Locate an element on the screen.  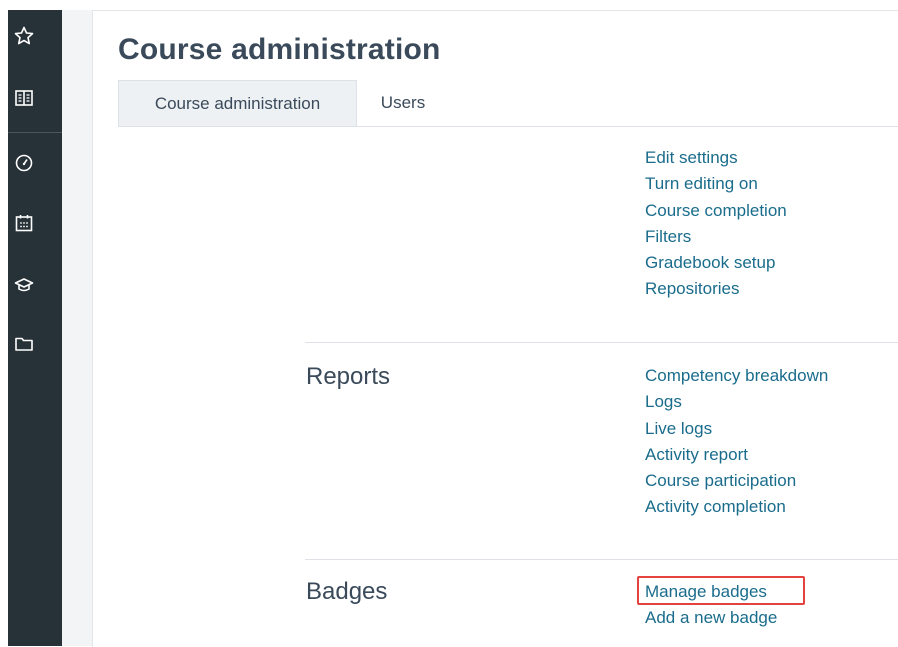
reports-heading: Reports is located at coordinates (348, 376).